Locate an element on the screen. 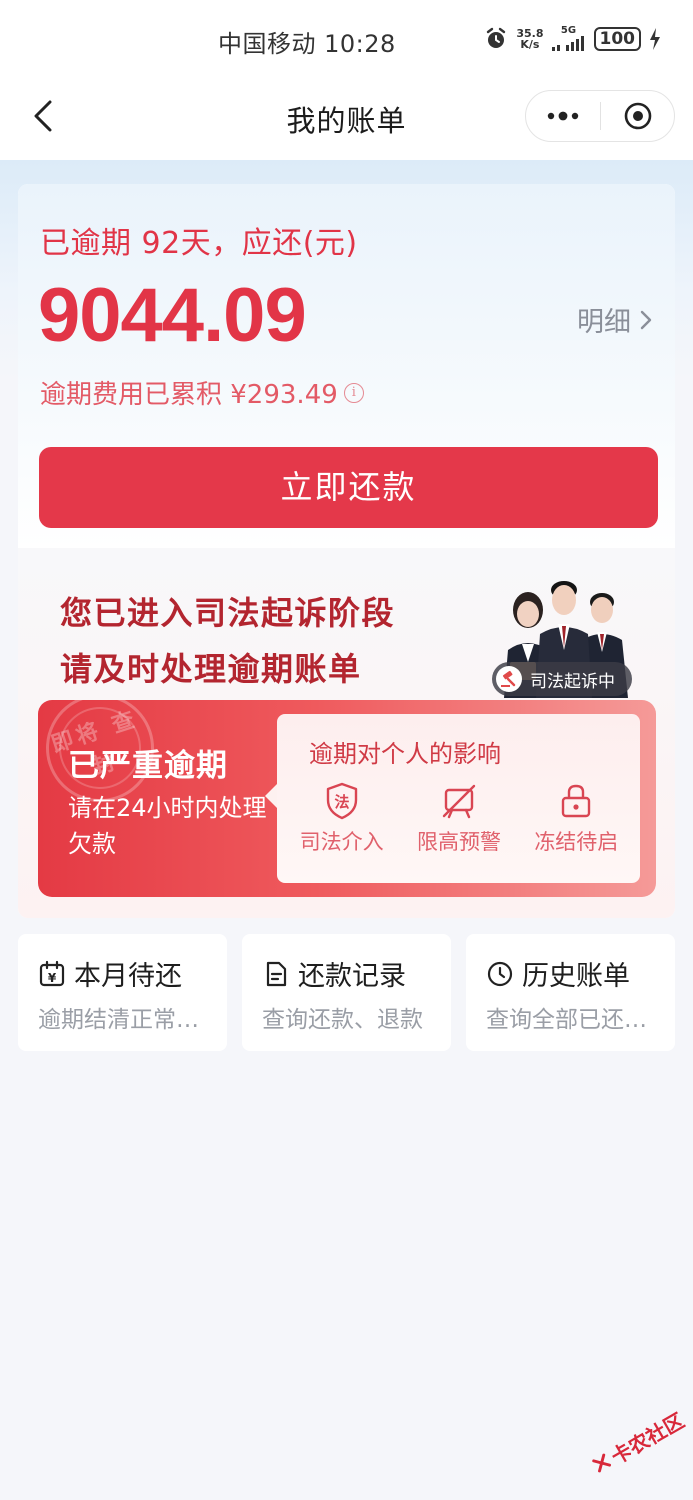 Image resolution: width=693 pixels, height=1500 pixels. detail-link: 明细 is located at coordinates (615, 319).